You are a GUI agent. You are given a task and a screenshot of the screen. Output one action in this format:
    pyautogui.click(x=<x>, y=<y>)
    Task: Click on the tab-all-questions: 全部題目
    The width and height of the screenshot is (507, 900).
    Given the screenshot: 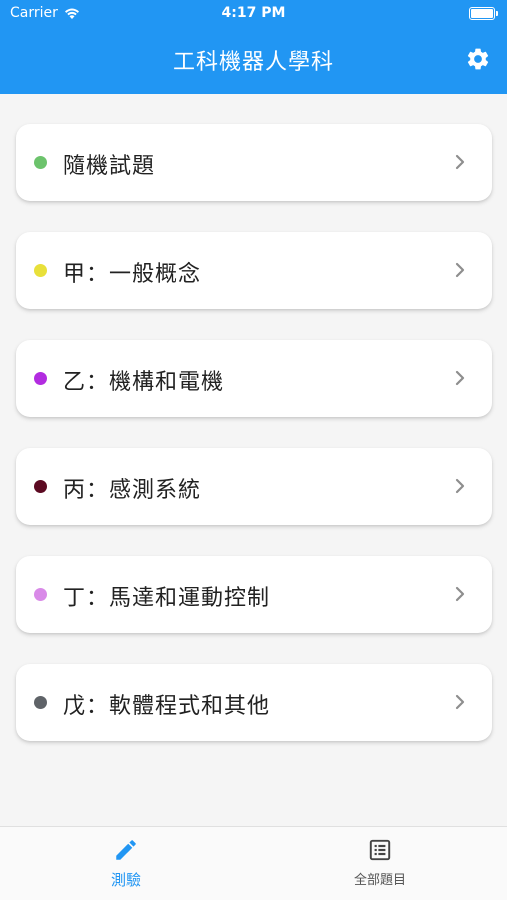 What is the action you would take?
    pyautogui.click(x=380, y=862)
    